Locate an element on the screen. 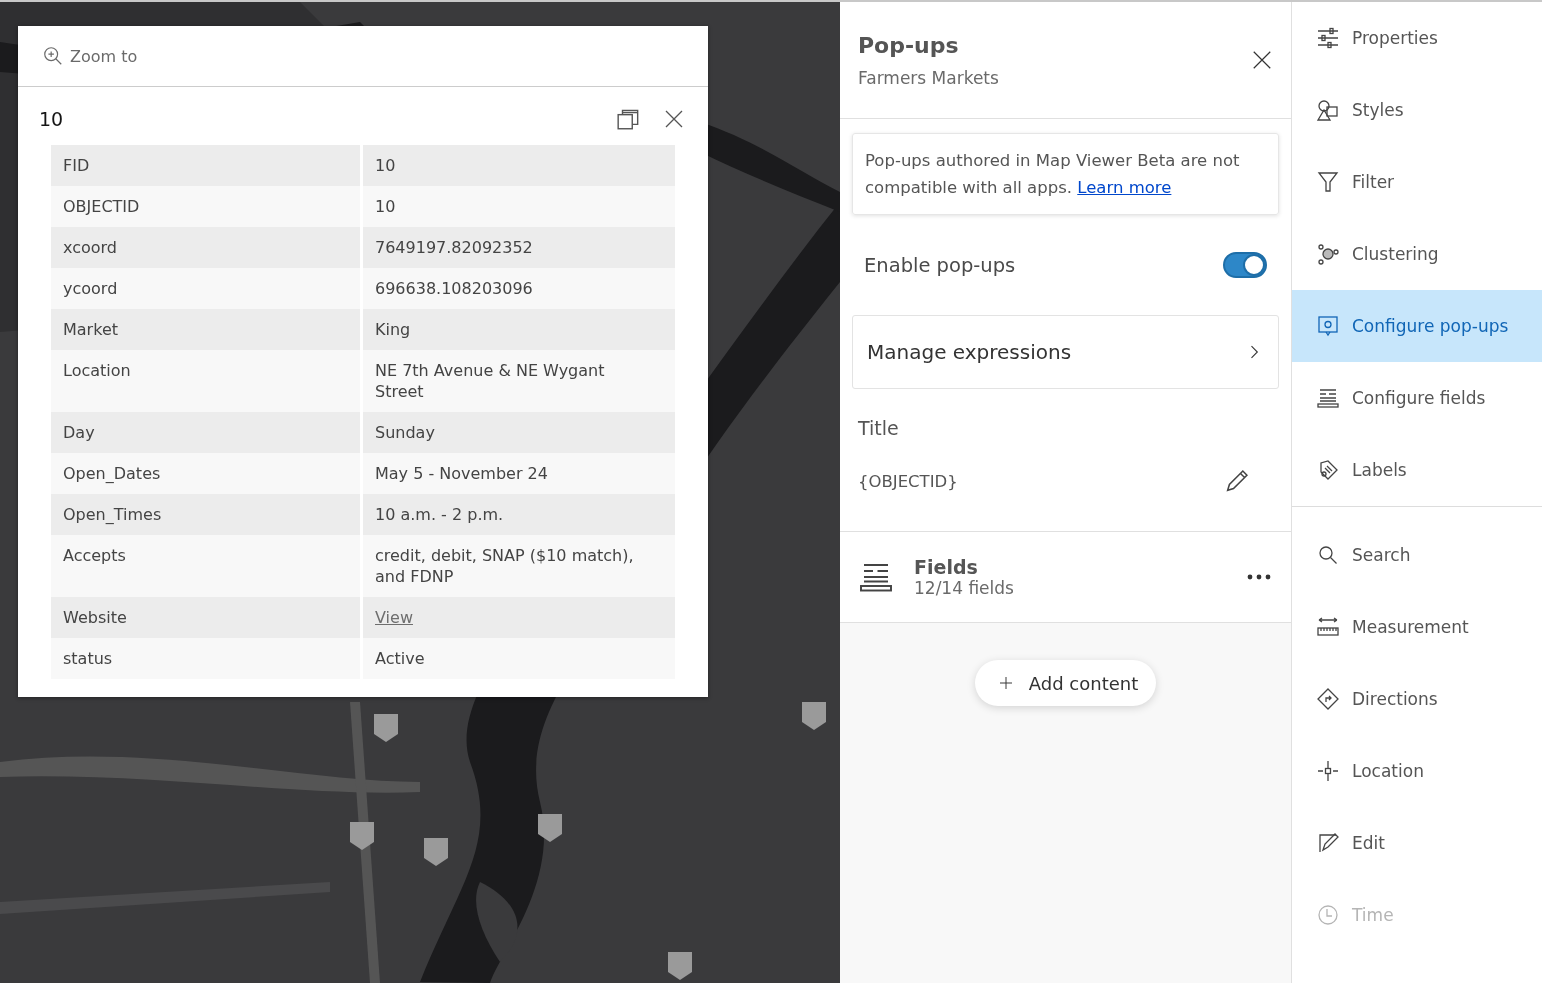 The image size is (1542, 983). crosshair-icon is located at coordinates (1328, 771).